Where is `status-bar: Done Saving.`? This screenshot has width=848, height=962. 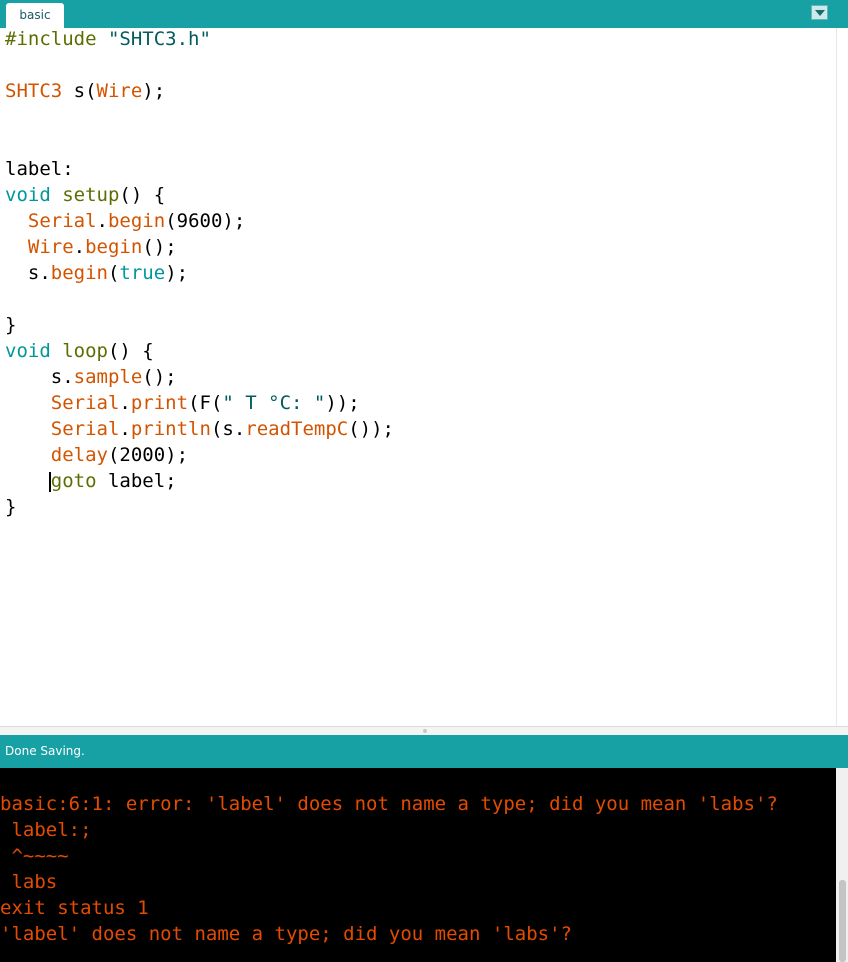 status-bar: Done Saving. is located at coordinates (424, 751).